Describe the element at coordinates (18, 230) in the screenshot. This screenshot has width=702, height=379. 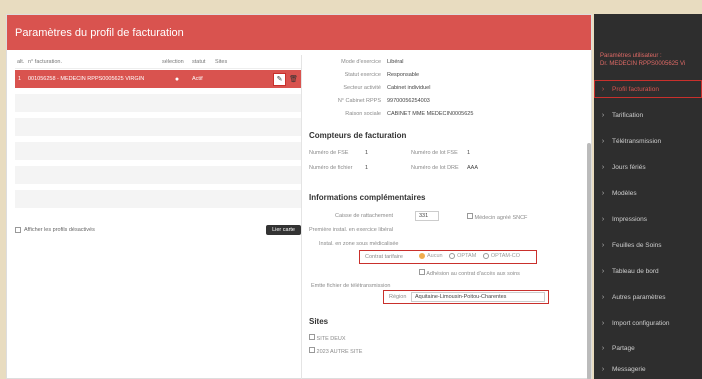
I see `checkbox-icon` at that location.